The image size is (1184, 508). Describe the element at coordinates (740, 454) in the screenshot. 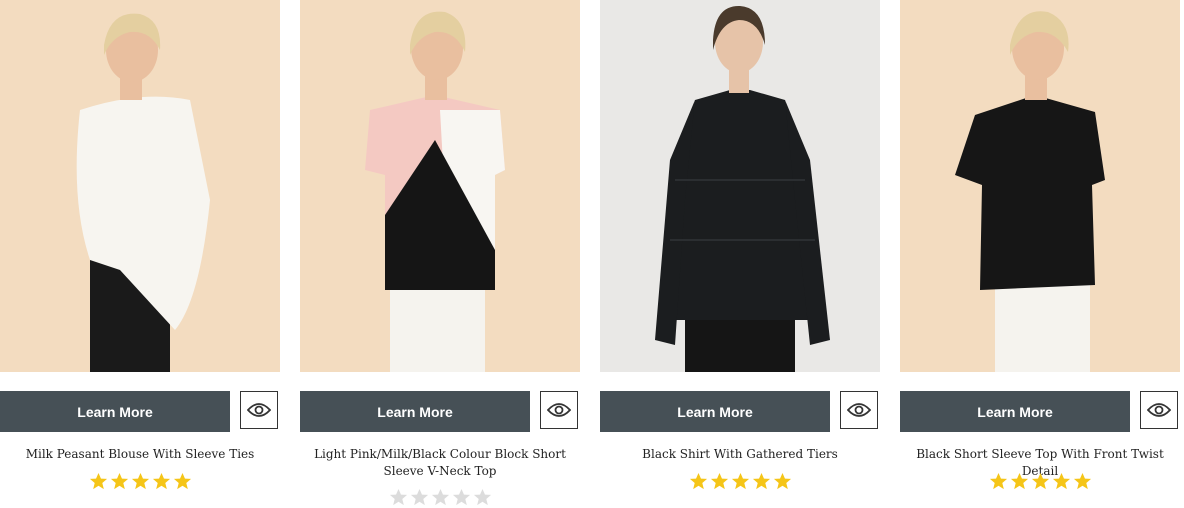

I see `product-title: Black Shirt With Gathered Tiers` at that location.